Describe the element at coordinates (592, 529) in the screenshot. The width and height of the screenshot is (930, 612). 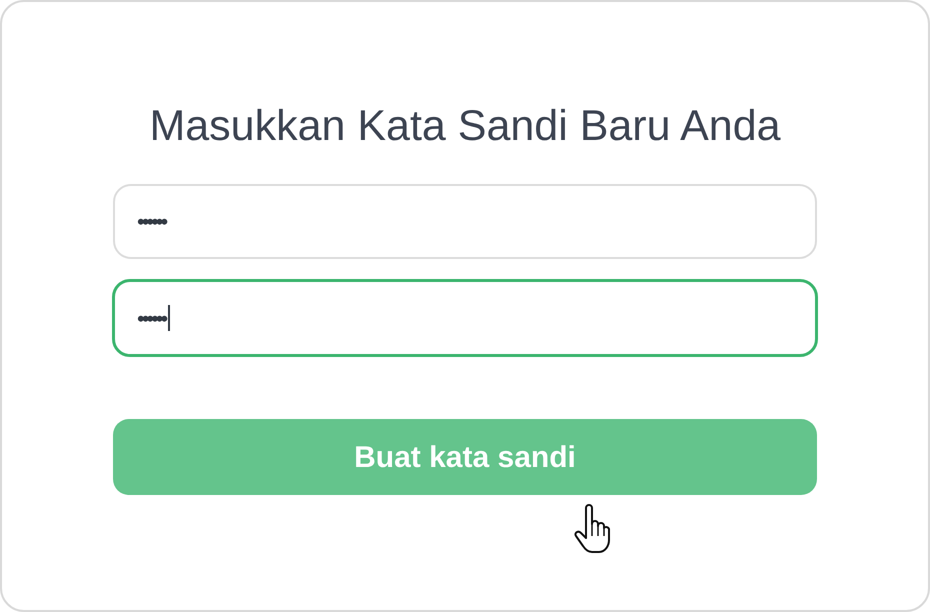
I see `hand-pointer-icon` at that location.